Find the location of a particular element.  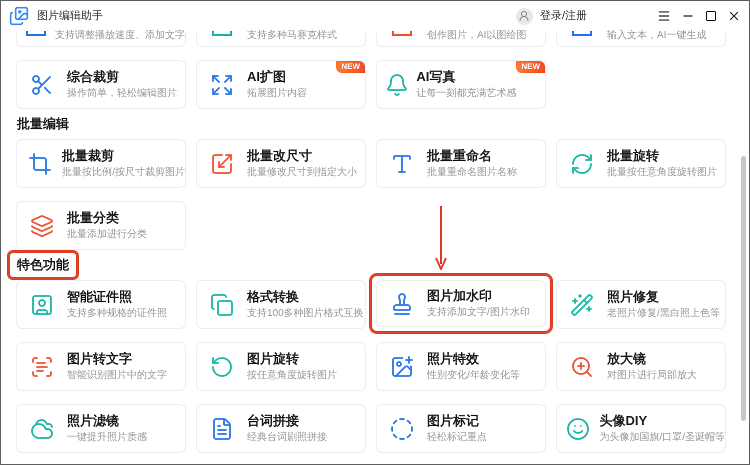

text-scan-icon is located at coordinates (42, 366).